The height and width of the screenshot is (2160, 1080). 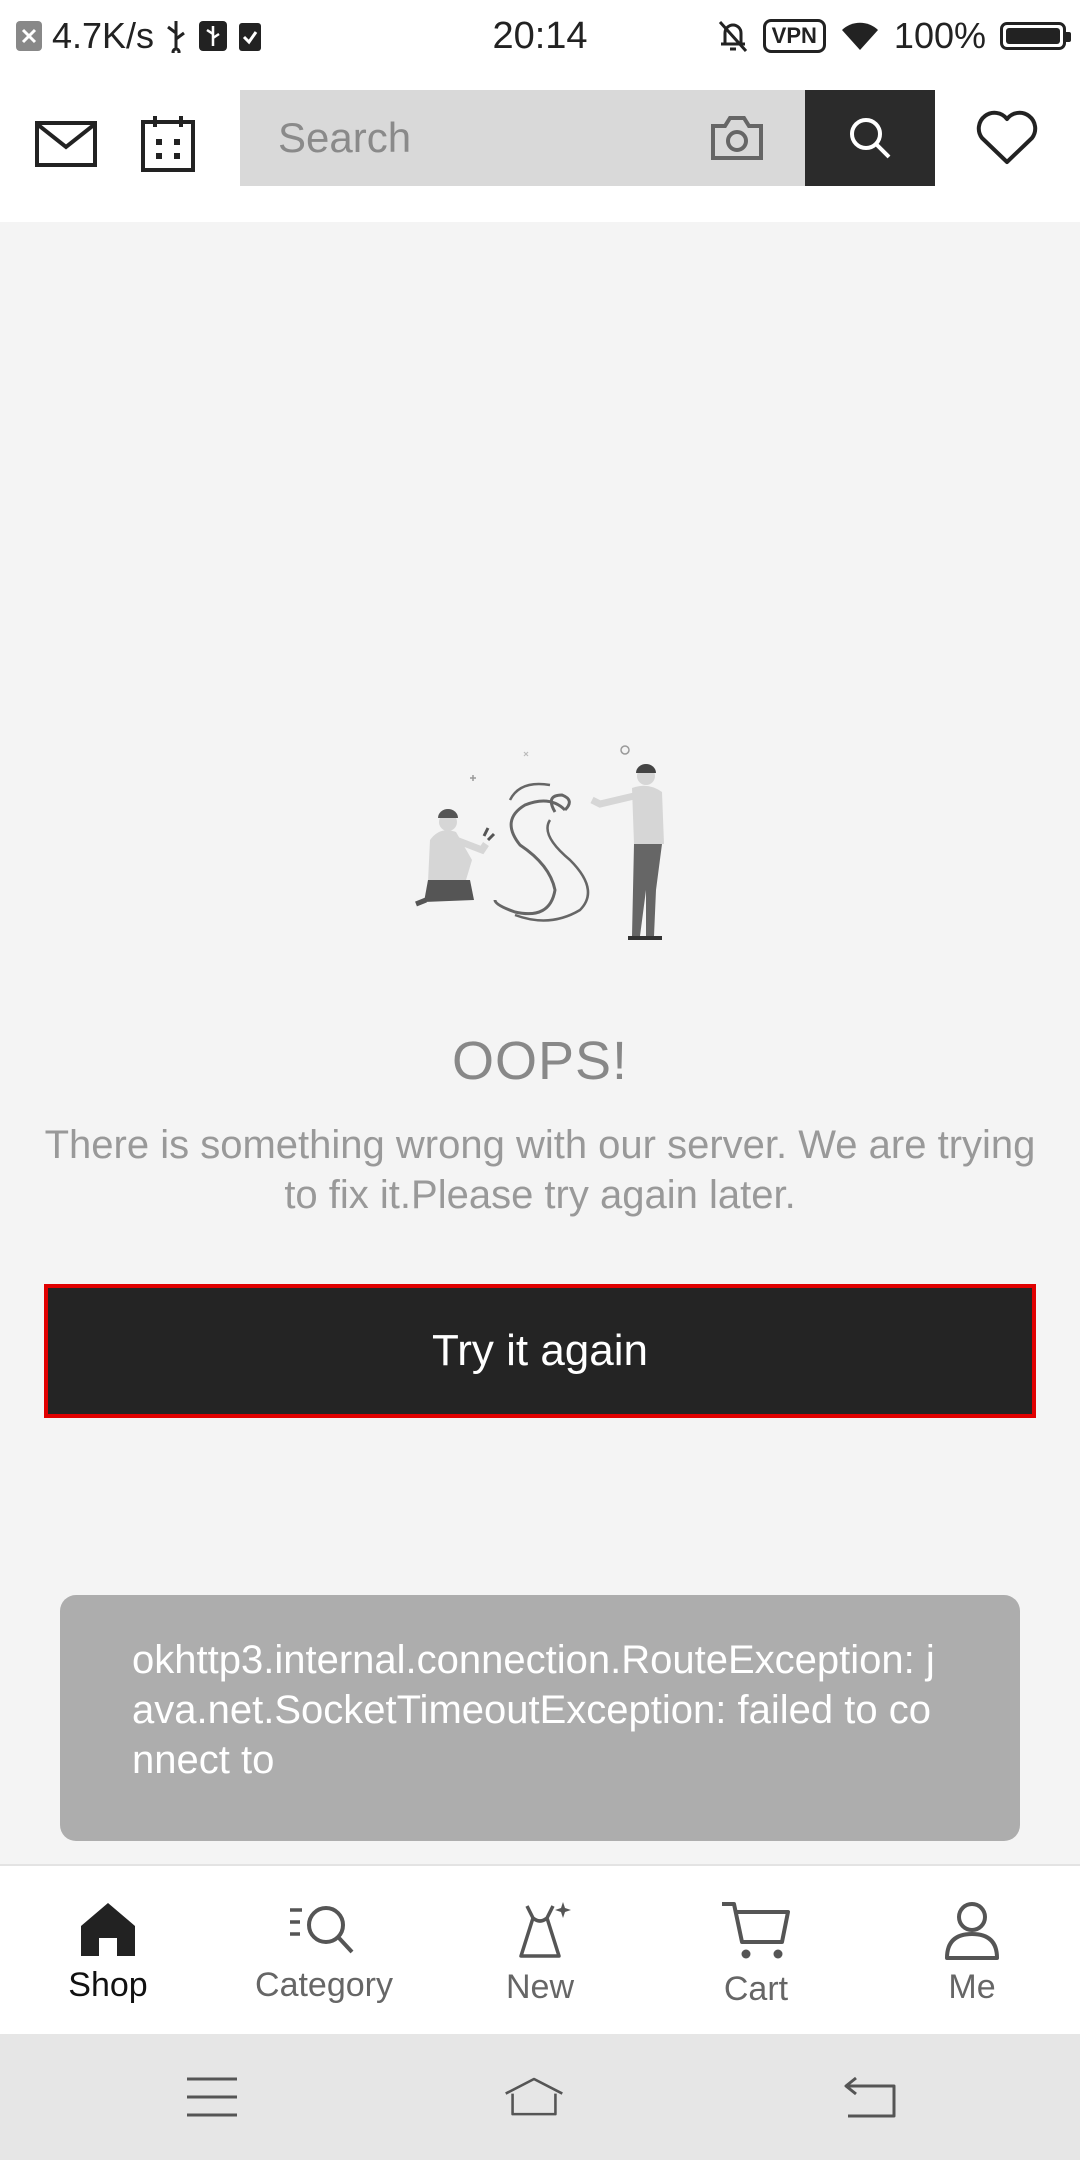 I want to click on tab-cart: Cart, so click(x=756, y=1951).